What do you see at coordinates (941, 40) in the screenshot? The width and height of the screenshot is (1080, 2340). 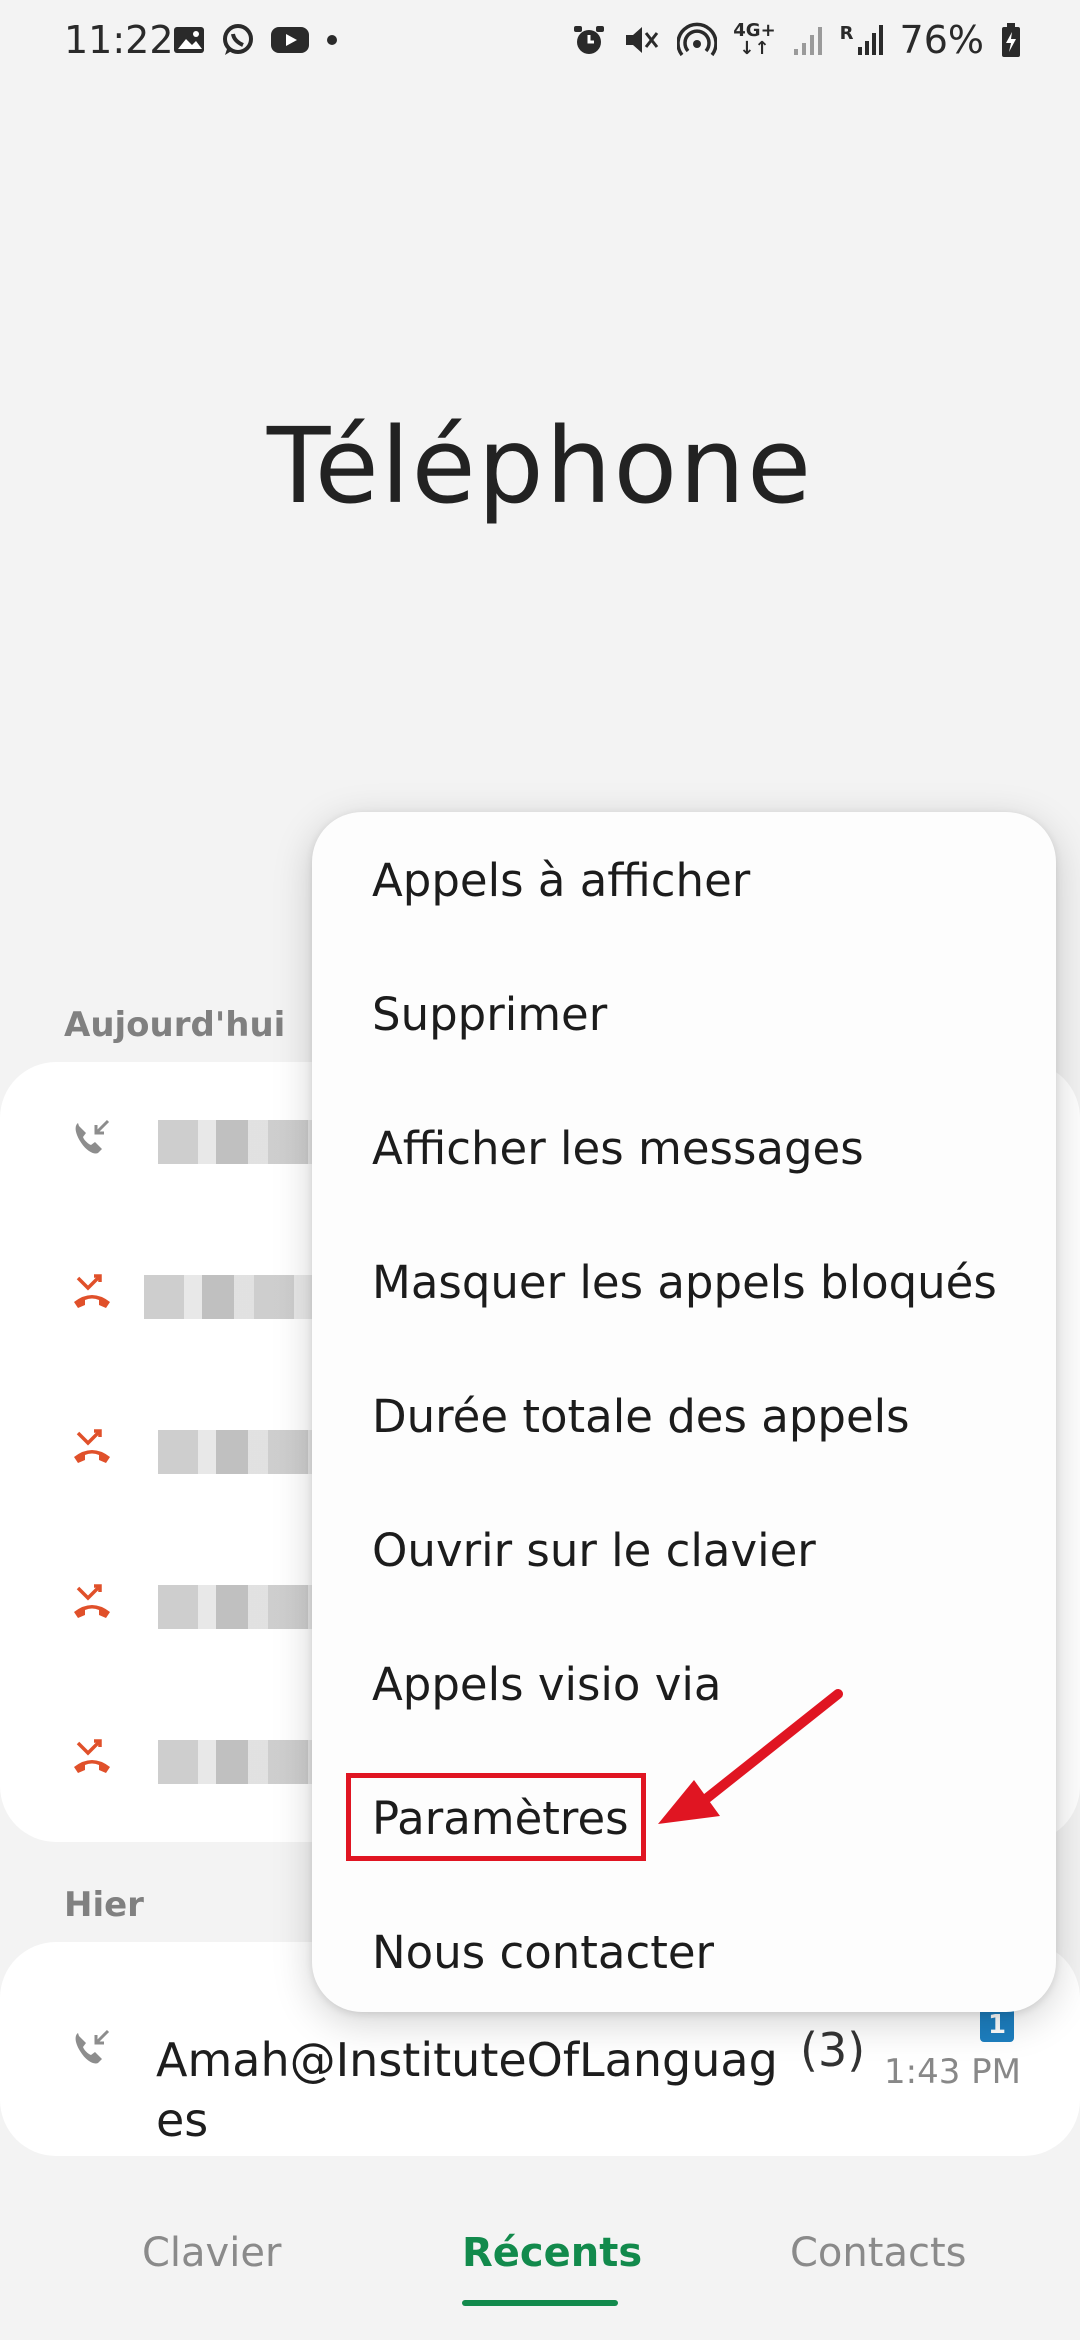 I see `battery-percent: 76%` at bounding box center [941, 40].